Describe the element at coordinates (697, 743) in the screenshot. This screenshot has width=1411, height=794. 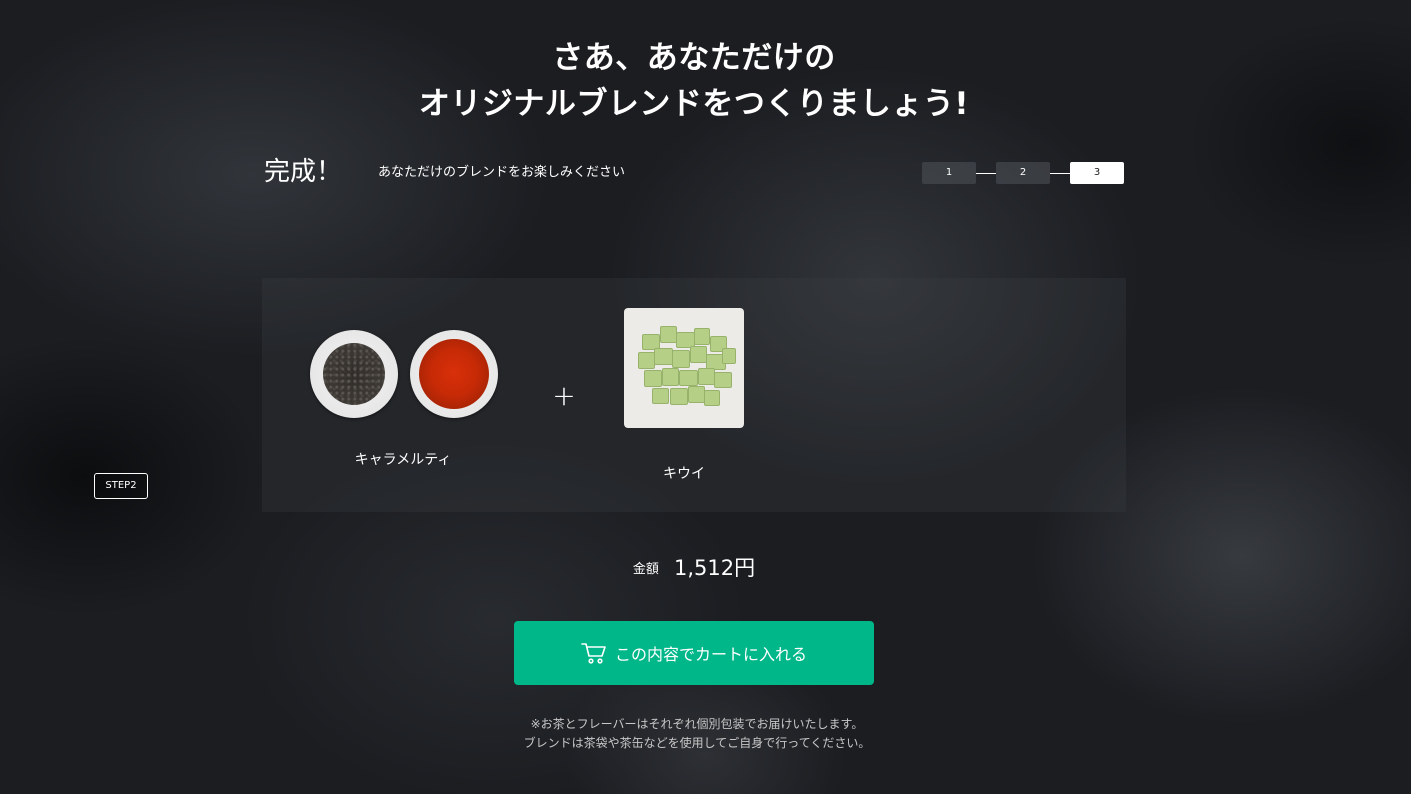
I see `packaging-note-line-2: ブレンドは茶袋や茶缶などを使用してご自身で行ってください。` at that location.